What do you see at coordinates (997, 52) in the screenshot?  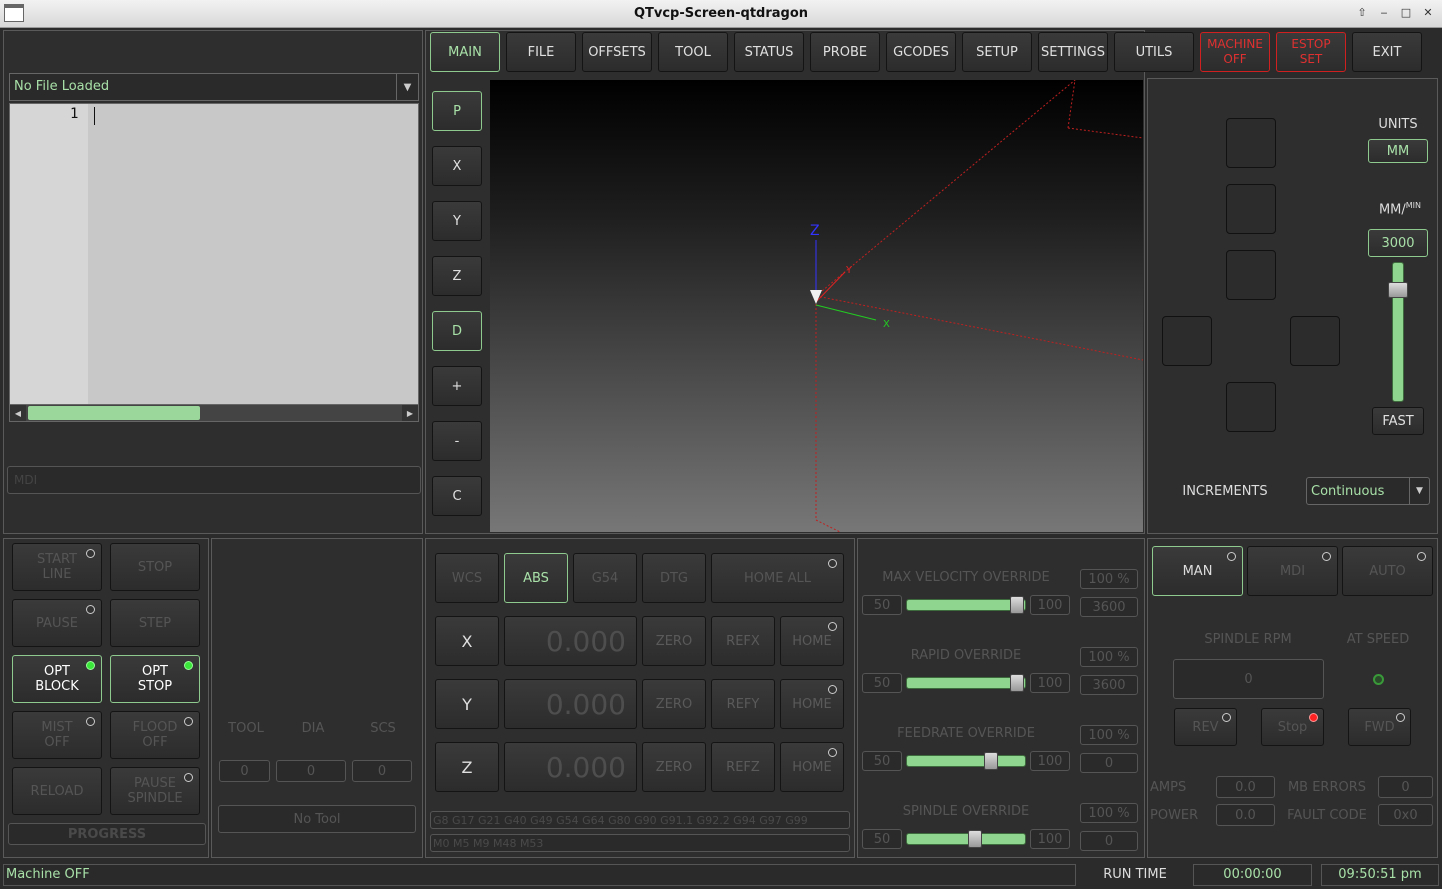 I see `tab-setup: SETUP` at bounding box center [997, 52].